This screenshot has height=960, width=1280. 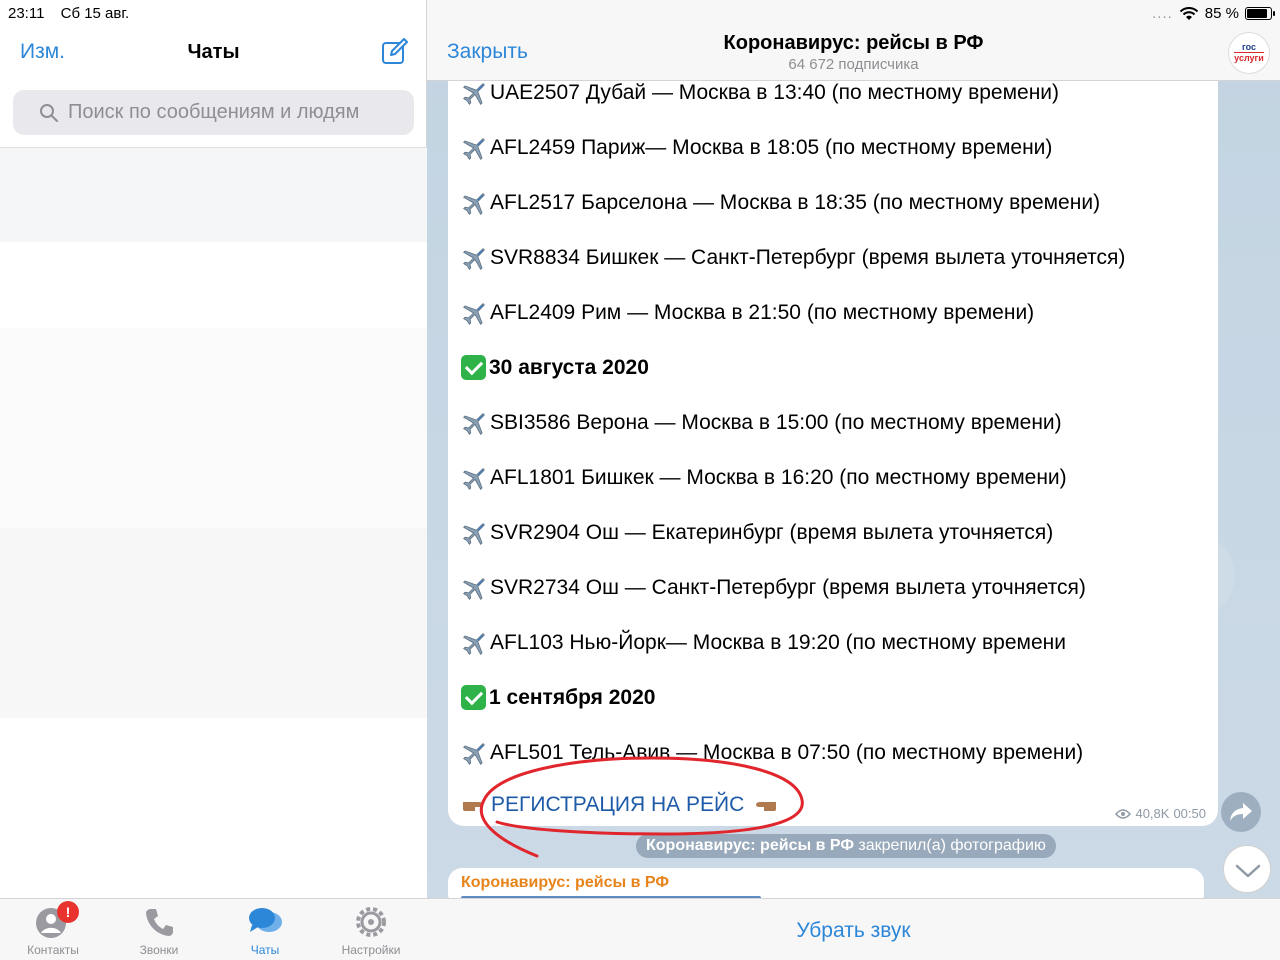 What do you see at coordinates (1152, 813) in the screenshot?
I see `view-count: 40,8K` at bounding box center [1152, 813].